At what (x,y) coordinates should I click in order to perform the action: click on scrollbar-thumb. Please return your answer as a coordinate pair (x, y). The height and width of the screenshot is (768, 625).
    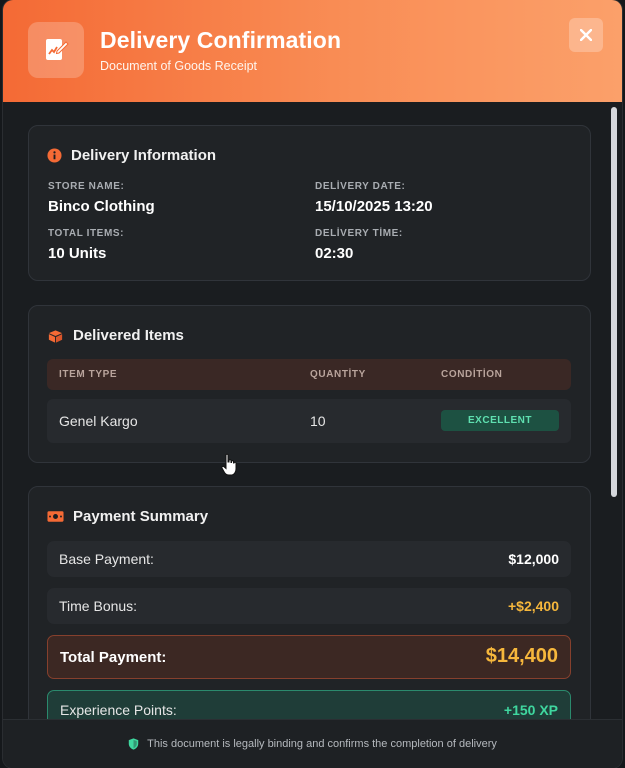
    Looking at the image, I should click on (614, 302).